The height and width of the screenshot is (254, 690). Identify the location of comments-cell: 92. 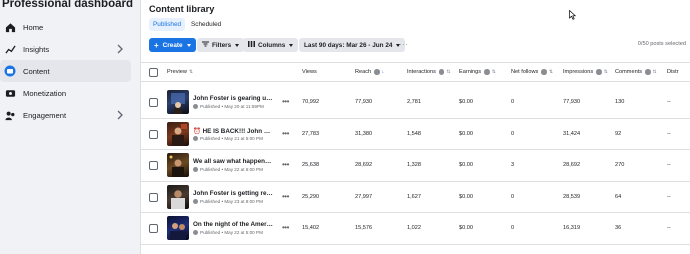
(618, 133).